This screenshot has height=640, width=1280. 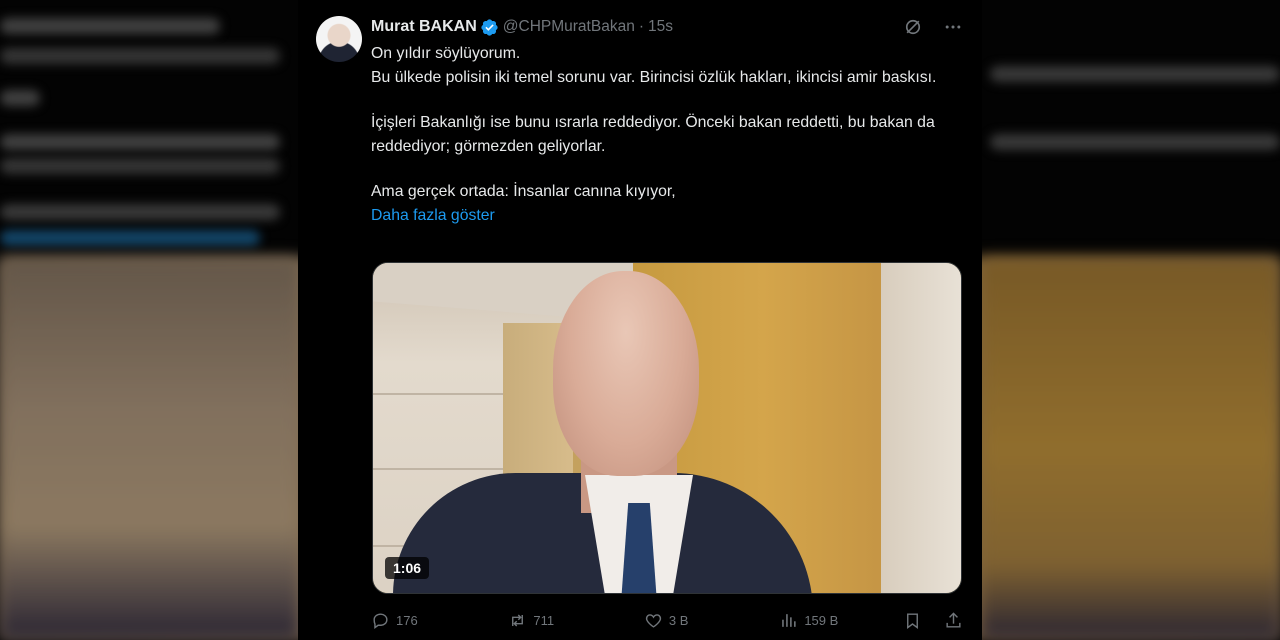 What do you see at coordinates (439, 620) in the screenshot?
I see `reply-button: 176` at bounding box center [439, 620].